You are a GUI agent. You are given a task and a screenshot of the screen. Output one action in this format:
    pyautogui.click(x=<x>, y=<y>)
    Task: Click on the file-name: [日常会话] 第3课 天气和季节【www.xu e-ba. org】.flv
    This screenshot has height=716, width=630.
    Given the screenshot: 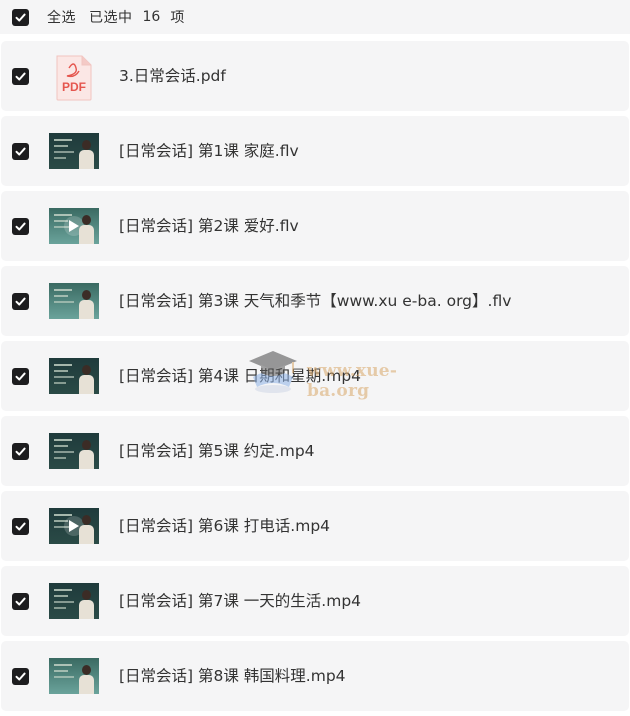 What is the action you would take?
    pyautogui.click(x=315, y=301)
    